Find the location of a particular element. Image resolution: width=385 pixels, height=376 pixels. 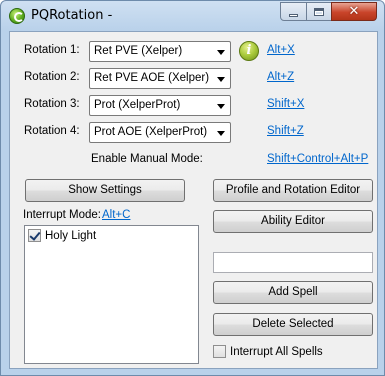

minimize-button is located at coordinates (293, 11).